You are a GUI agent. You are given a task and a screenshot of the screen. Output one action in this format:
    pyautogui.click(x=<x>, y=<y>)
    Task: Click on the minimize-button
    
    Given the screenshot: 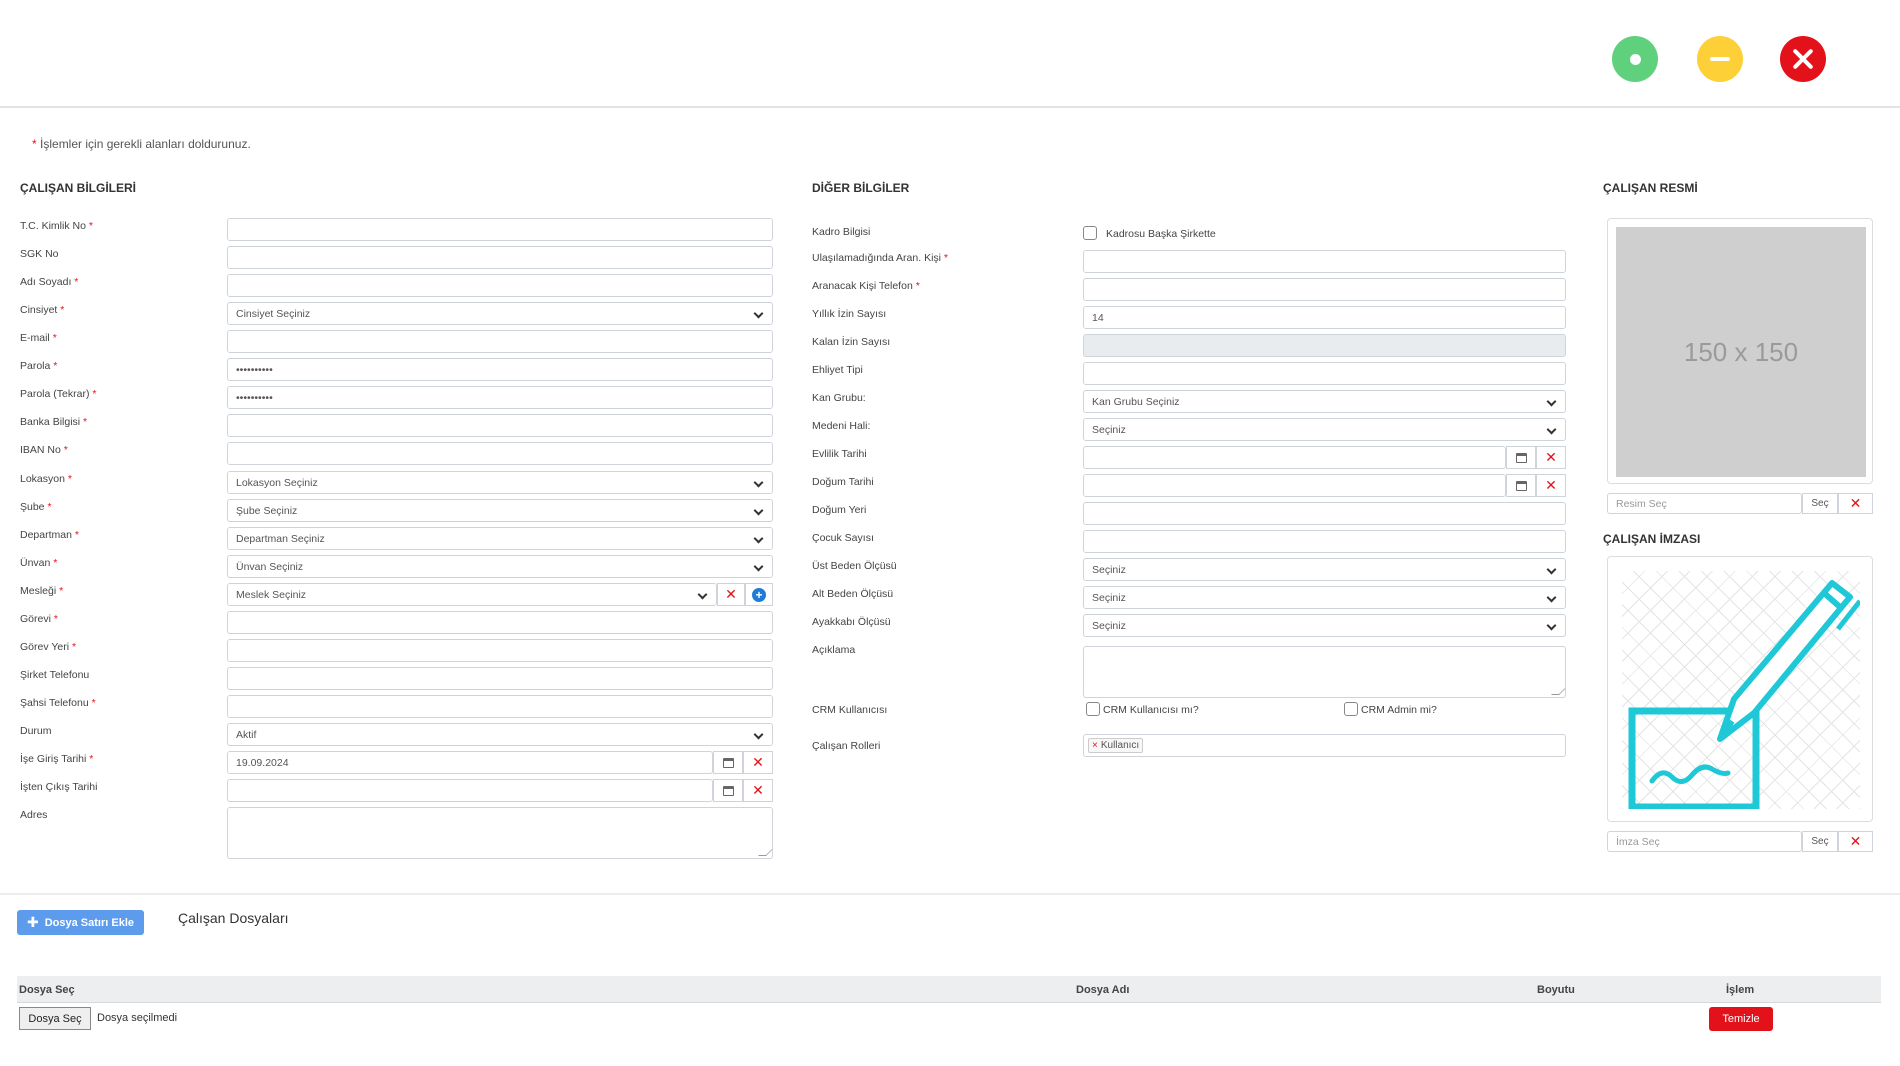 What is the action you would take?
    pyautogui.click(x=1720, y=59)
    